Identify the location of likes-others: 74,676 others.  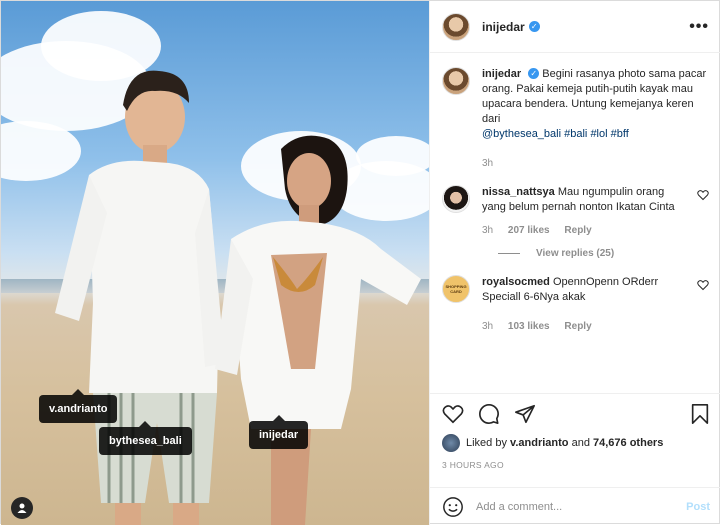
(628, 443).